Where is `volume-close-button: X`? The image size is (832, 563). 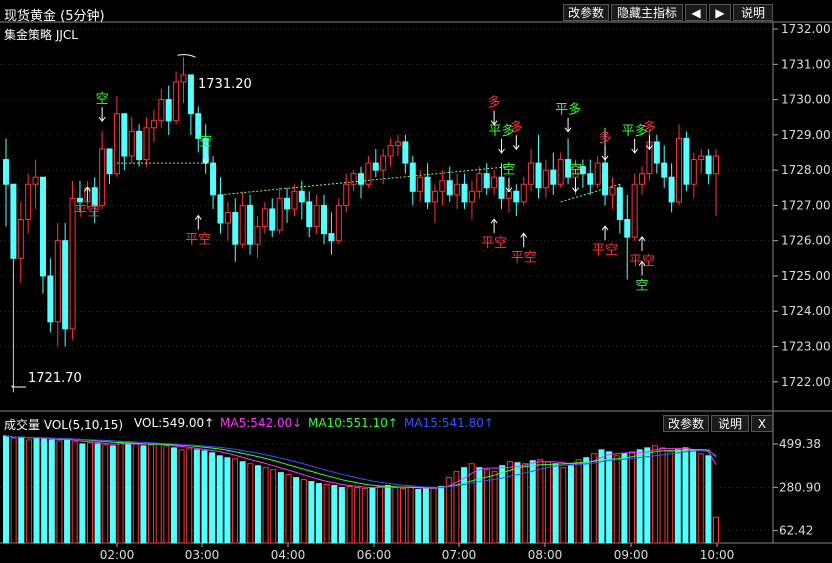
volume-close-button: X is located at coordinates (762, 423).